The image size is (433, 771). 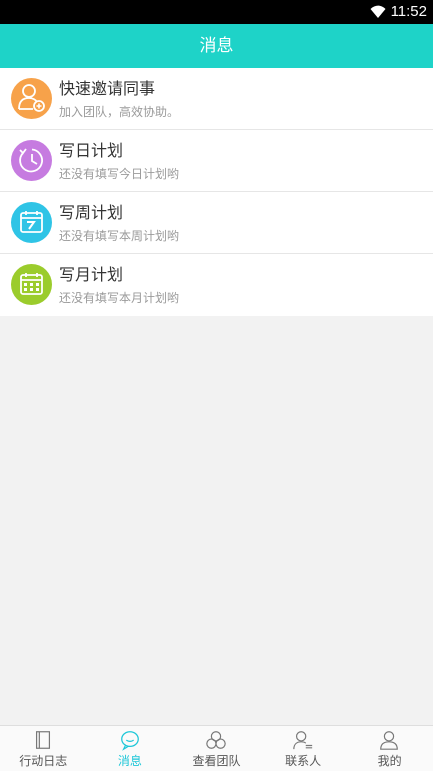 I want to click on tab-profile: 我的, so click(x=389, y=748).